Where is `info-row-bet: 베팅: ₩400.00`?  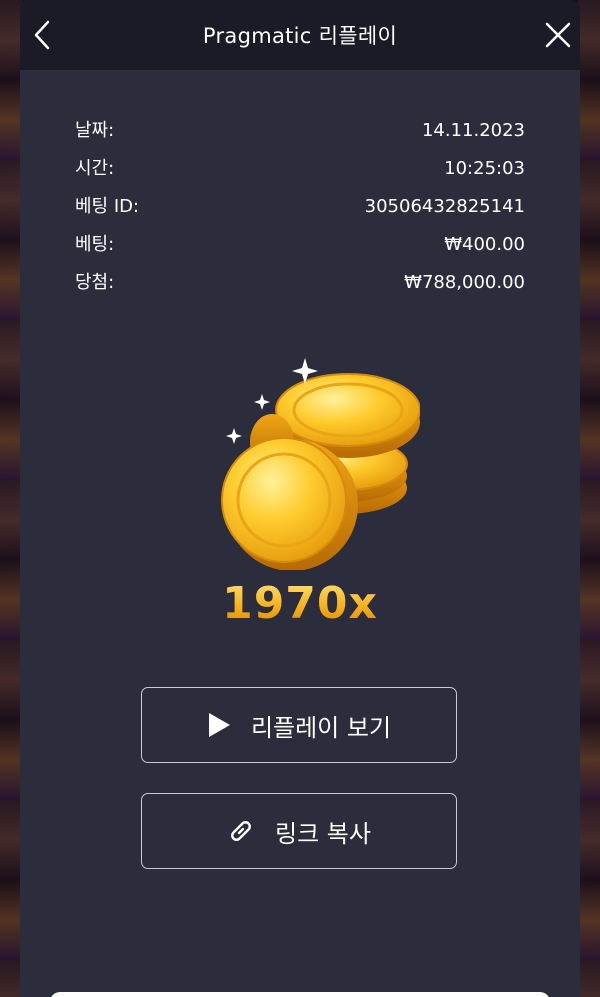
info-row-bet: 베팅: ₩400.00 is located at coordinates (300, 245).